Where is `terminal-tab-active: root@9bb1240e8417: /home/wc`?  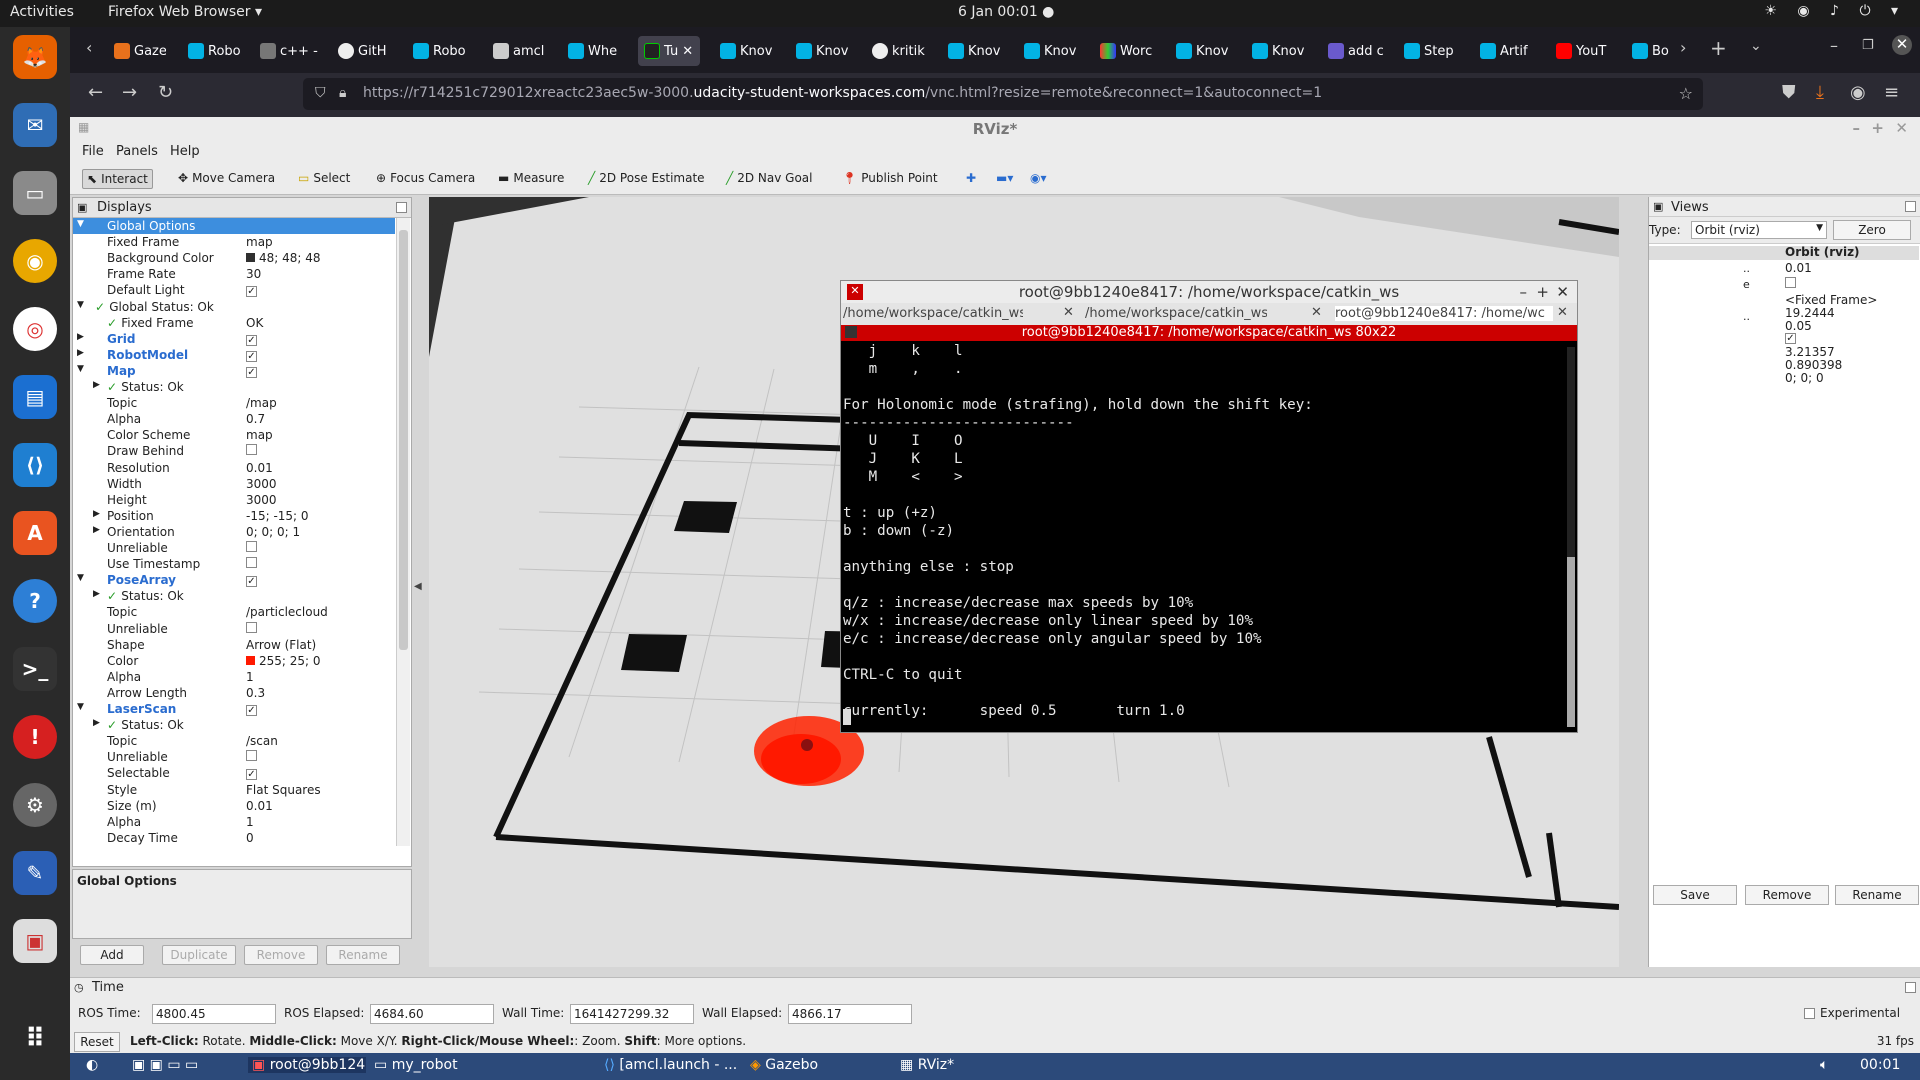 terminal-tab-active: root@9bb1240e8417: /home/wc is located at coordinates (1444, 313).